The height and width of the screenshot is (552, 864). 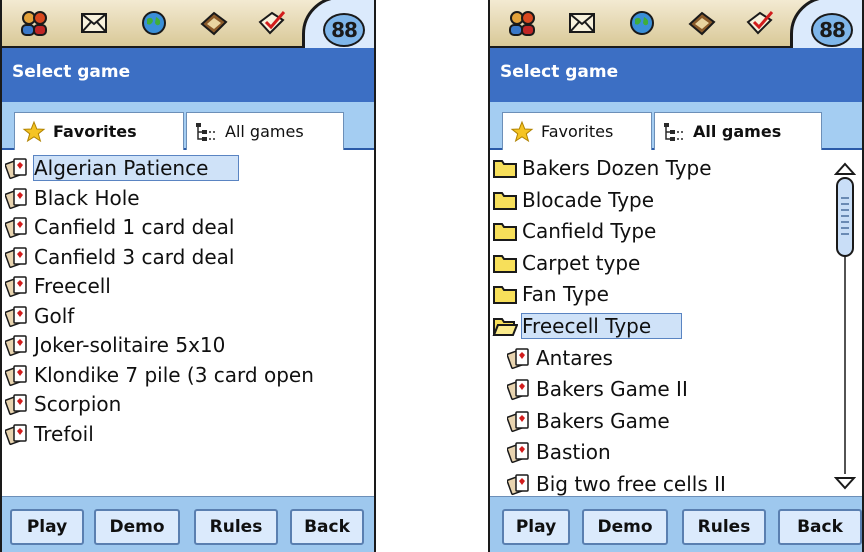 I want to click on scrollbar, so click(x=845, y=326).